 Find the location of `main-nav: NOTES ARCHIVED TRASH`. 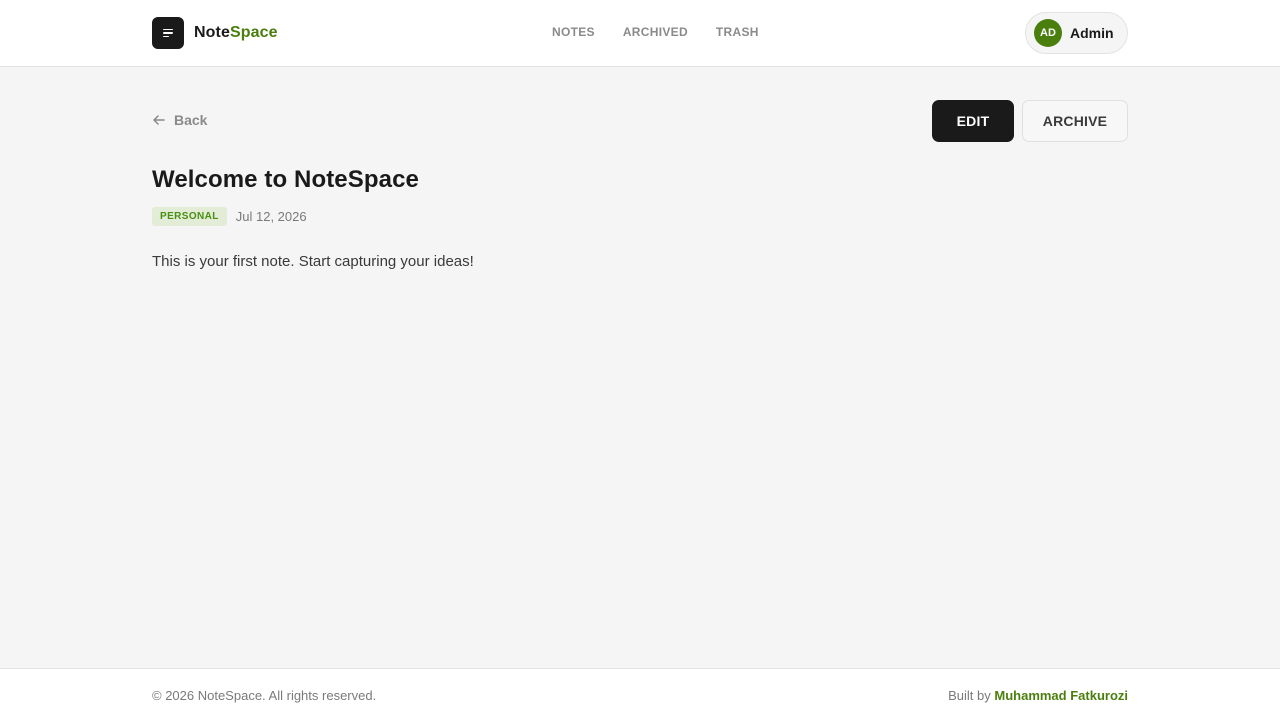

main-nav: NOTES ARCHIVED TRASH is located at coordinates (655, 32).